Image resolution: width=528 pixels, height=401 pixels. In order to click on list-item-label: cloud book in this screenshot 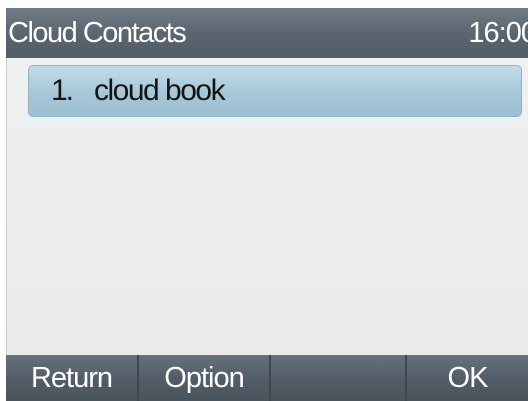, I will do `click(160, 90)`.